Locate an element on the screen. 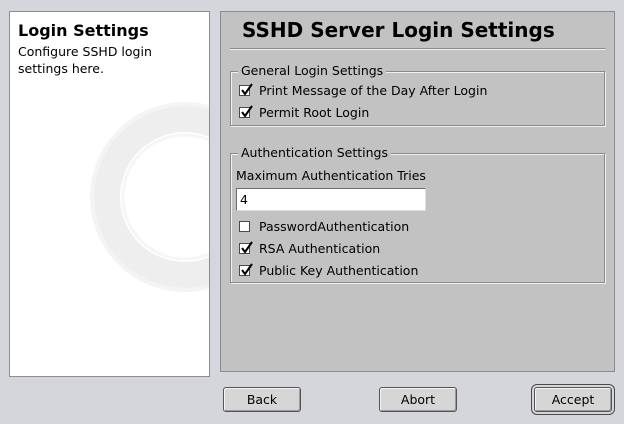 This screenshot has width=624, height=424. checkbox-label: Permit Root Login is located at coordinates (314, 112).